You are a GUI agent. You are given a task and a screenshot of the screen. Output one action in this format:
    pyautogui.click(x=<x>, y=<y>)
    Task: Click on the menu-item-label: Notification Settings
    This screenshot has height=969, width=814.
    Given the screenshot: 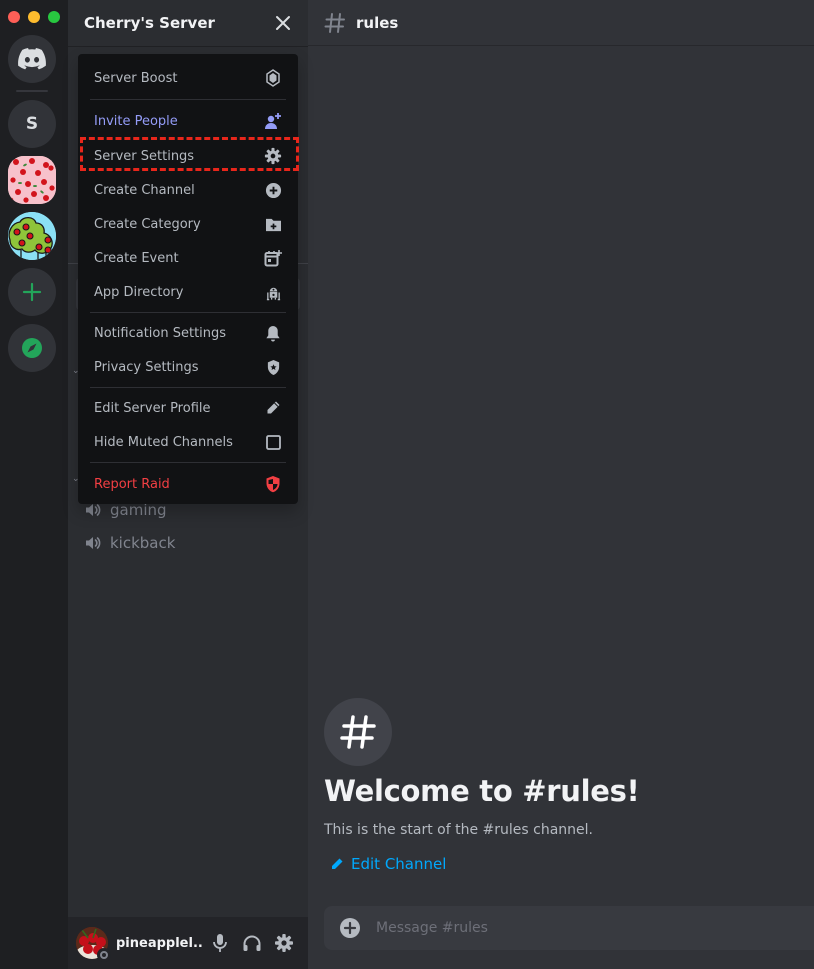 What is the action you would take?
    pyautogui.click(x=160, y=333)
    